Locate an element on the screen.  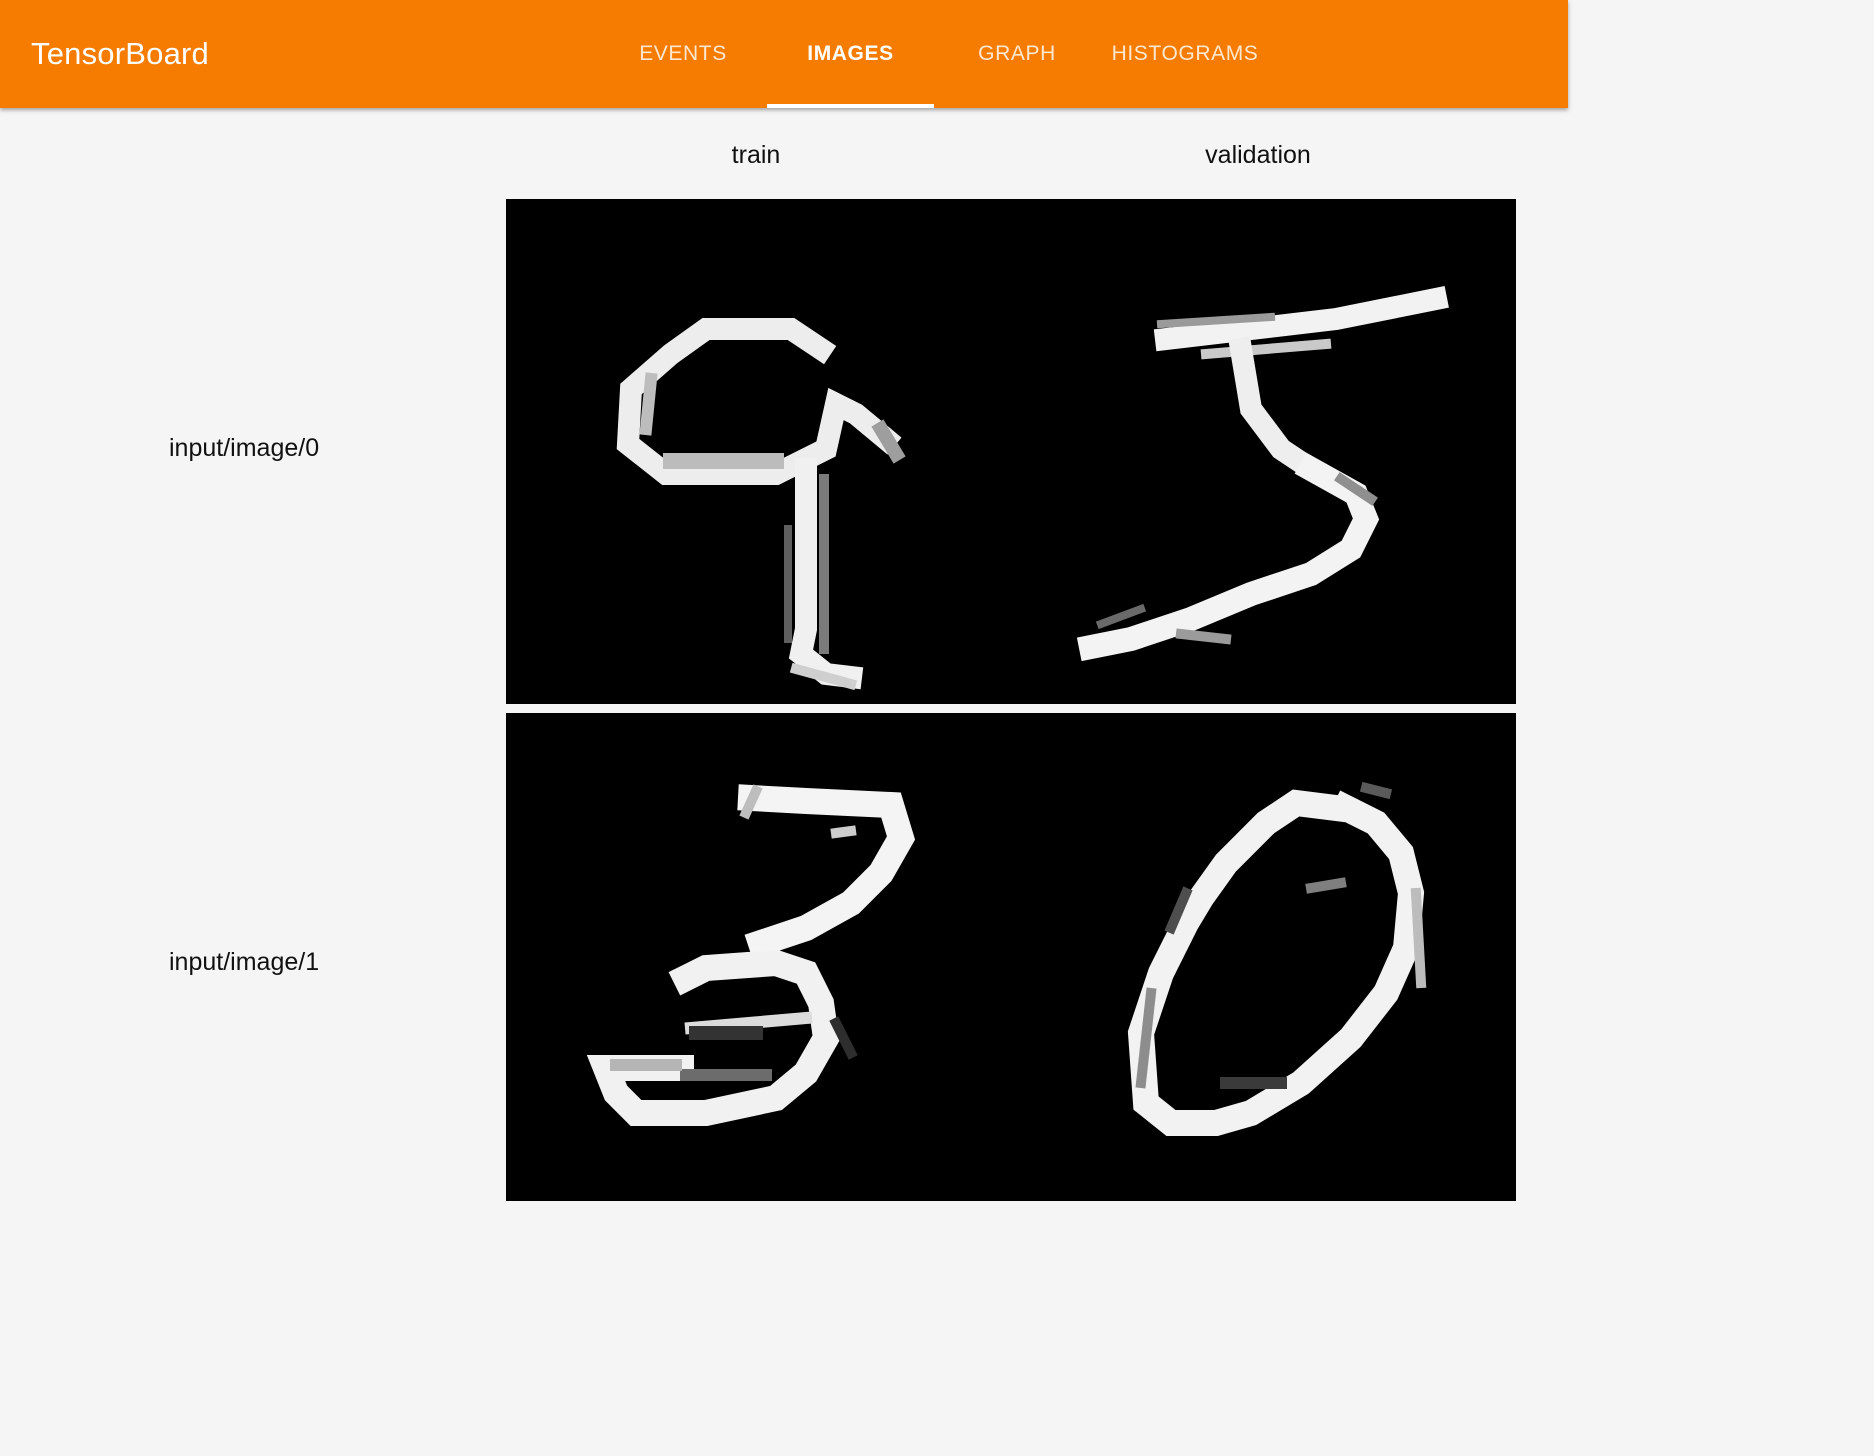
tab-label: EVENTS is located at coordinates (683, 53).